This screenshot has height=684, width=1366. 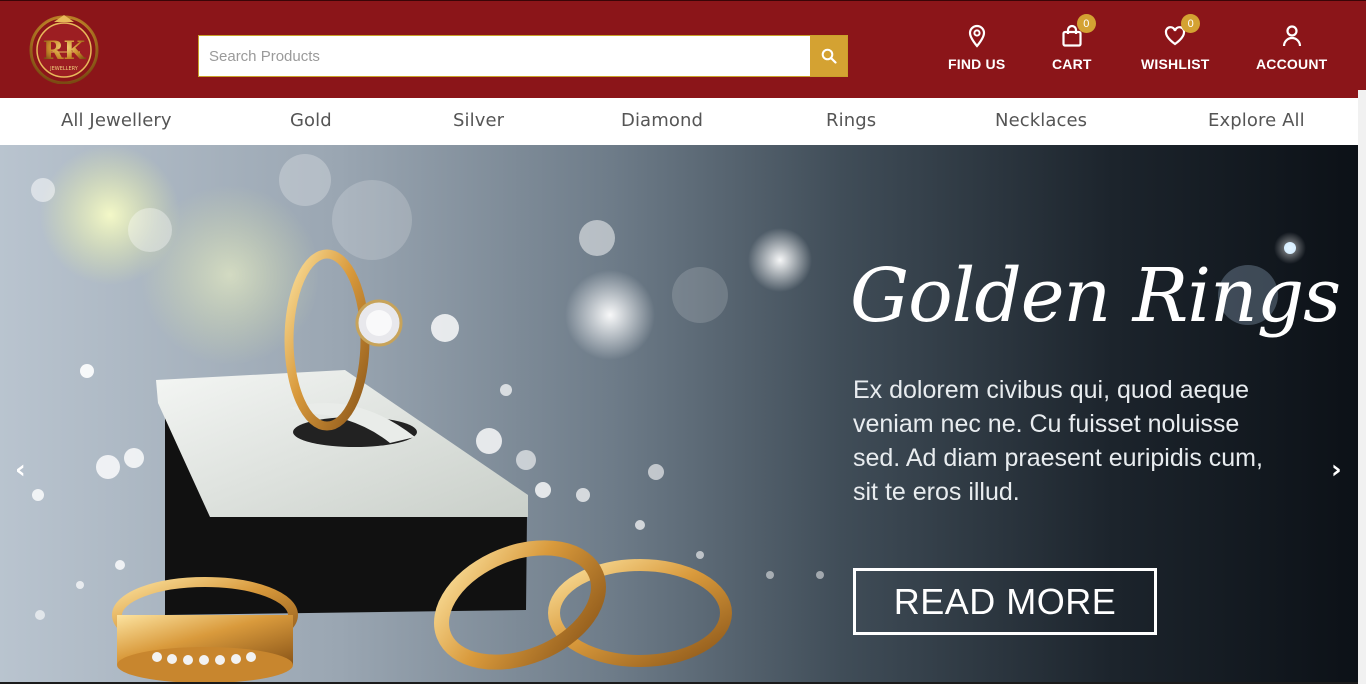 What do you see at coordinates (662, 120) in the screenshot?
I see `category-diamond: Diamond` at bounding box center [662, 120].